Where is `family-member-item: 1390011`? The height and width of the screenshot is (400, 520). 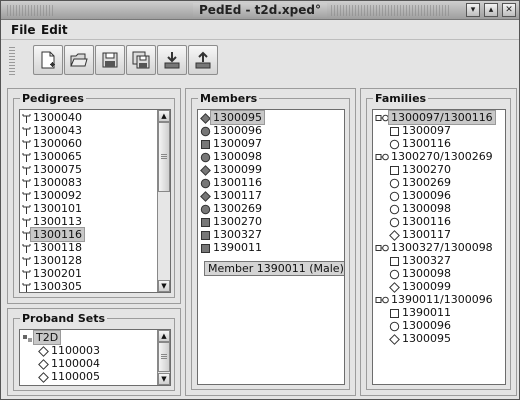
family-member-item: 1390011 is located at coordinates (421, 312).